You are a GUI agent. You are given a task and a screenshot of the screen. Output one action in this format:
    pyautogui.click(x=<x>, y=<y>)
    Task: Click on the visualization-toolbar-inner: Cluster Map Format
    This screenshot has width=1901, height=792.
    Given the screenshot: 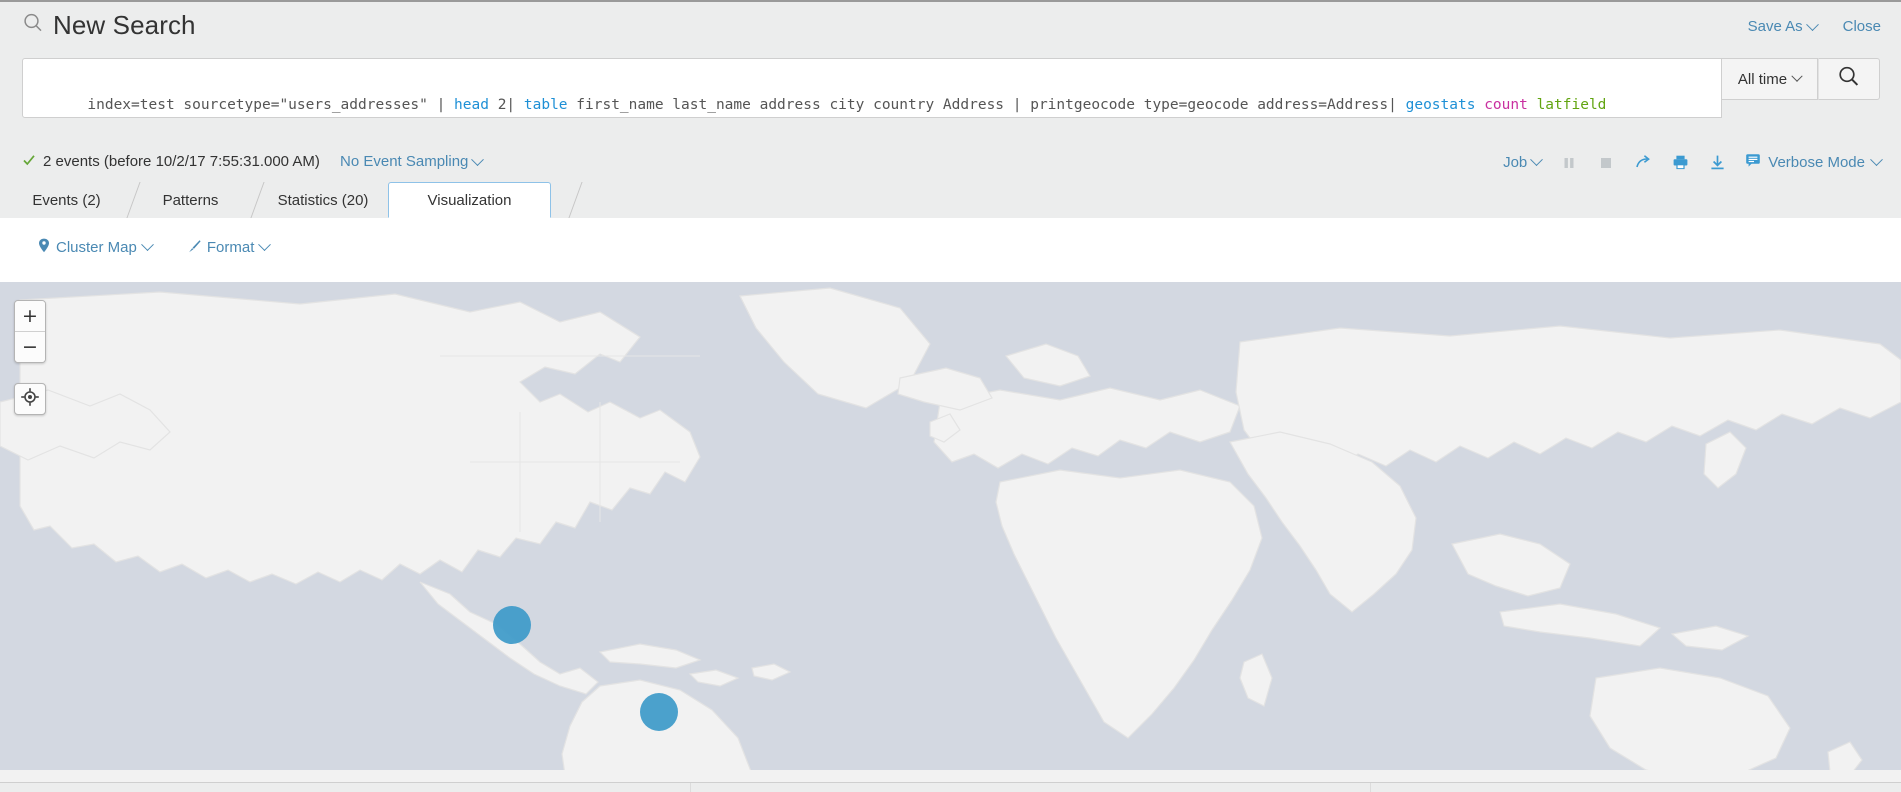 What is the action you would take?
    pyautogui.click(x=155, y=247)
    